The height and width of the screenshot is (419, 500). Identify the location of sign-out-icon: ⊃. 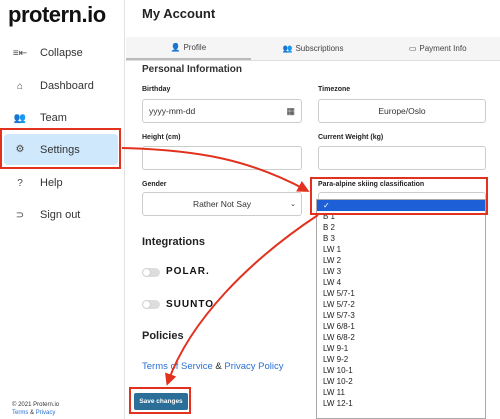
(20, 215).